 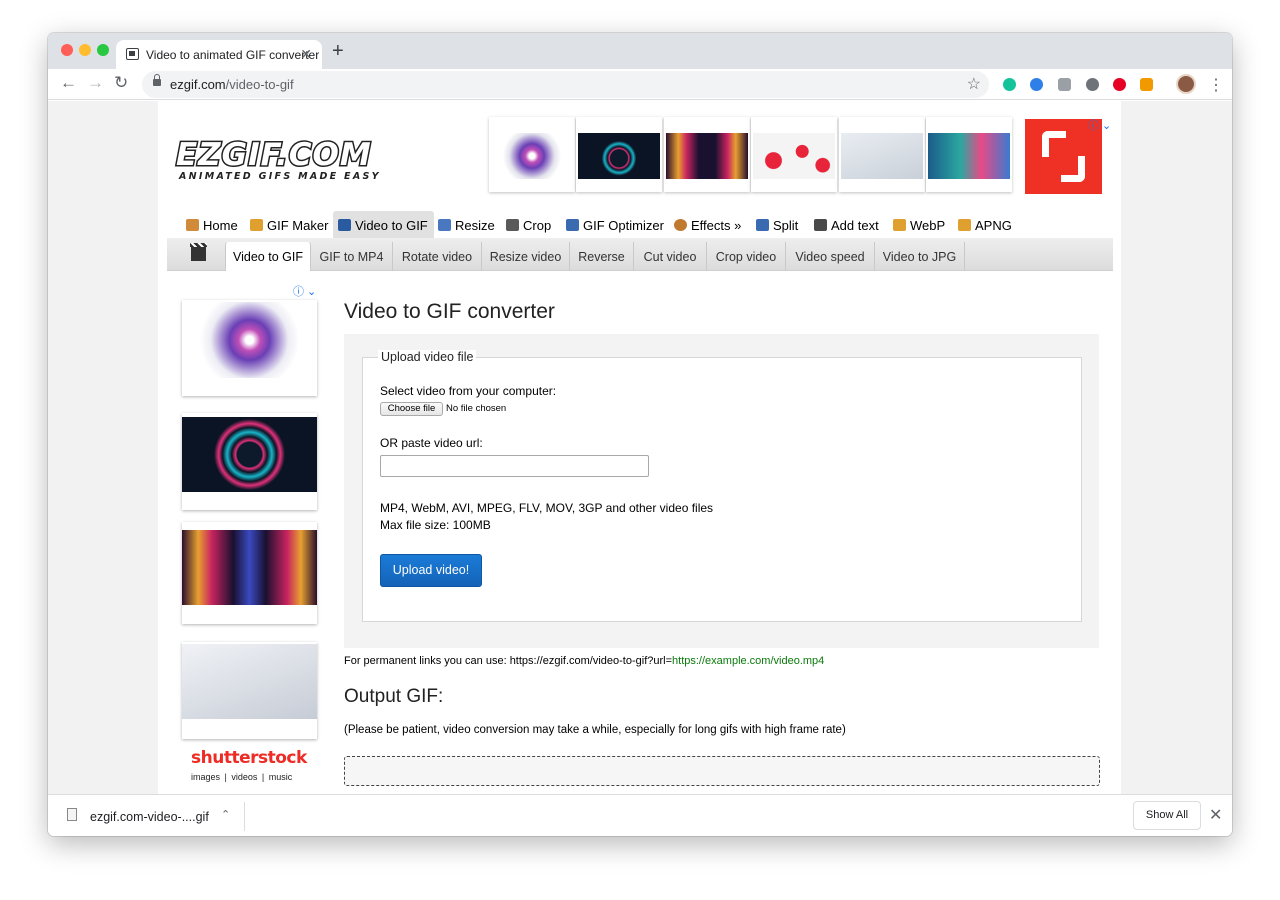 I want to click on ezgif-favicon-icon, so click(x=132, y=54).